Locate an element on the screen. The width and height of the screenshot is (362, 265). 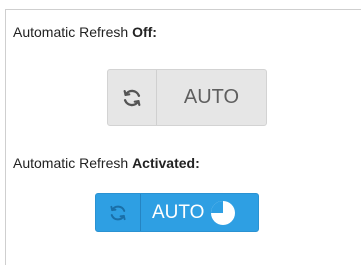
auto-refresh-button-on: AUTO is located at coordinates (177, 212).